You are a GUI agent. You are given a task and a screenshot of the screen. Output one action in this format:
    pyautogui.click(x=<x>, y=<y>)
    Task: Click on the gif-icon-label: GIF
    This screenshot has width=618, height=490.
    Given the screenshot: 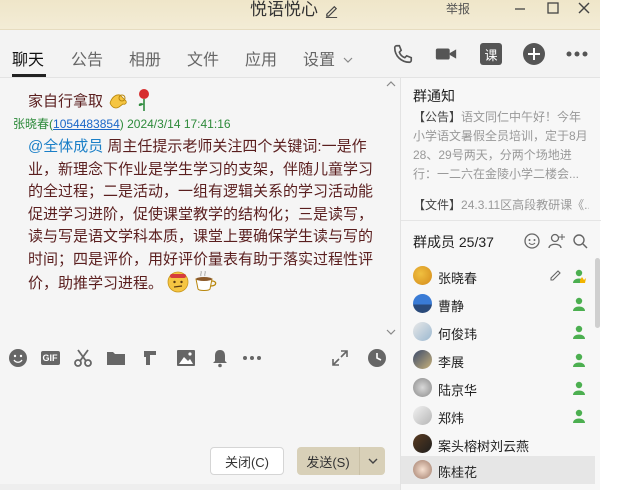 What is the action you would take?
    pyautogui.click(x=50, y=358)
    